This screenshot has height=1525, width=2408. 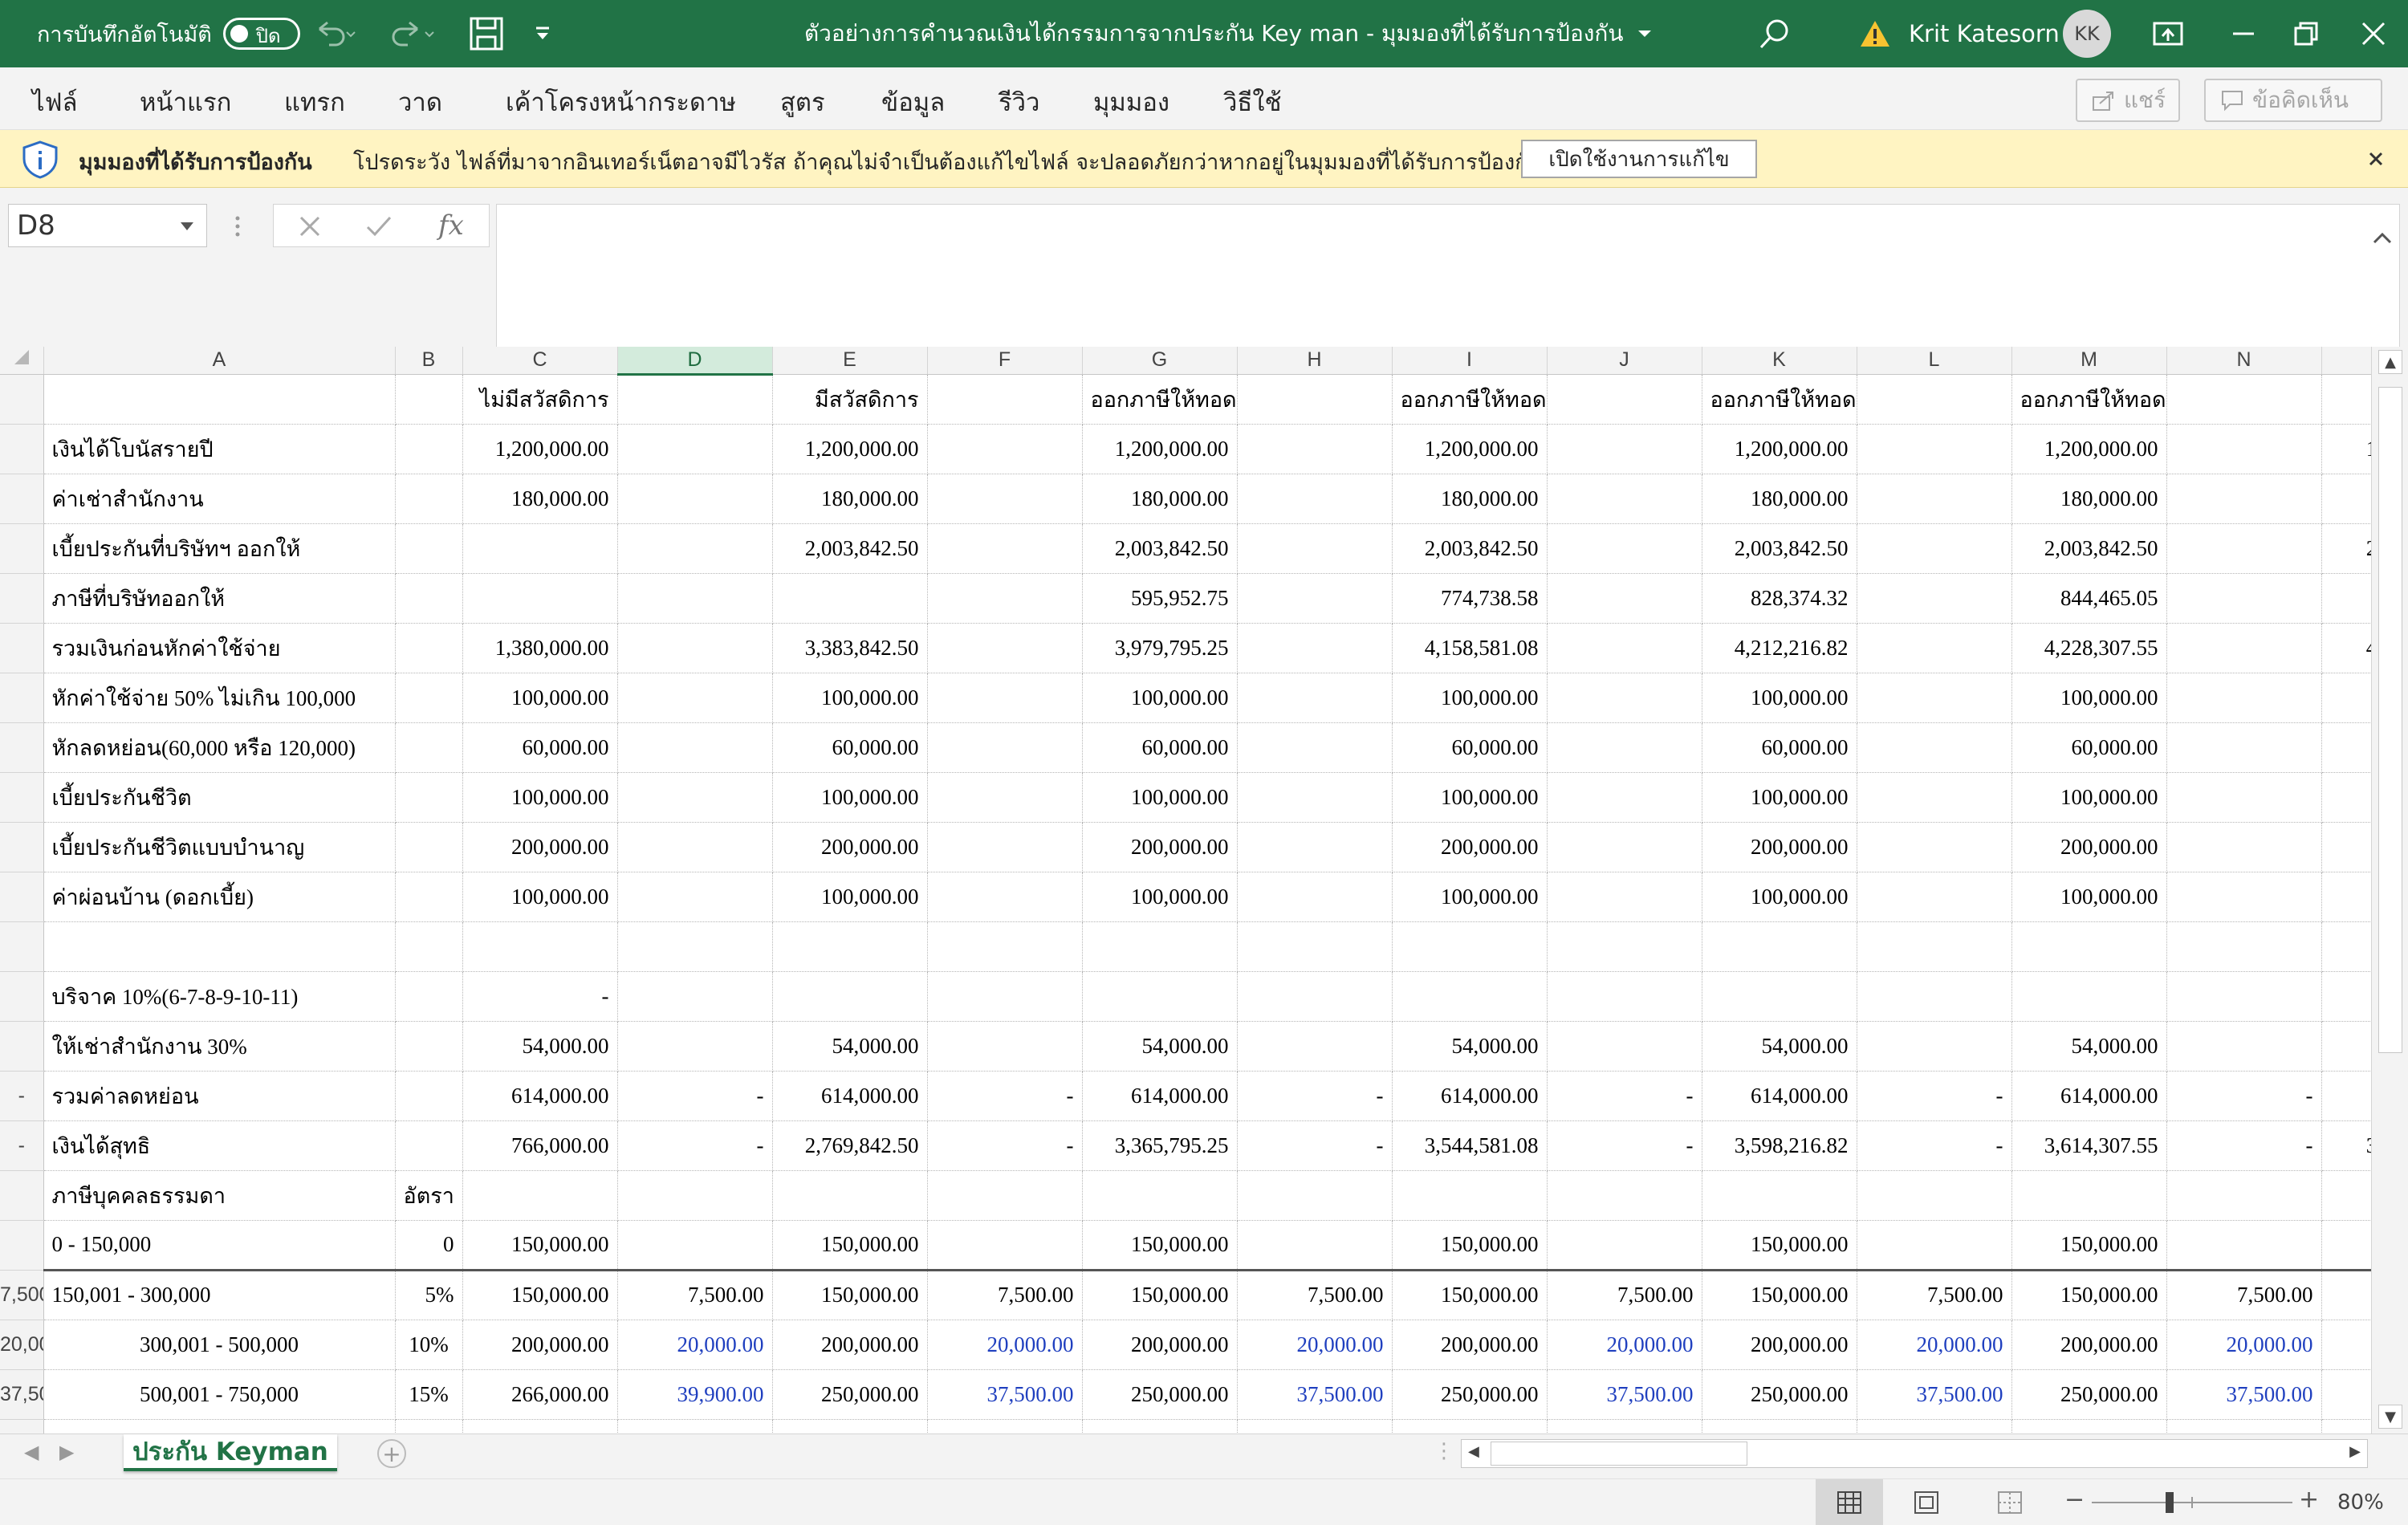 I want to click on cell-a: หักลดหย่อน(60,000 หรือ 120,000), so click(x=219, y=748).